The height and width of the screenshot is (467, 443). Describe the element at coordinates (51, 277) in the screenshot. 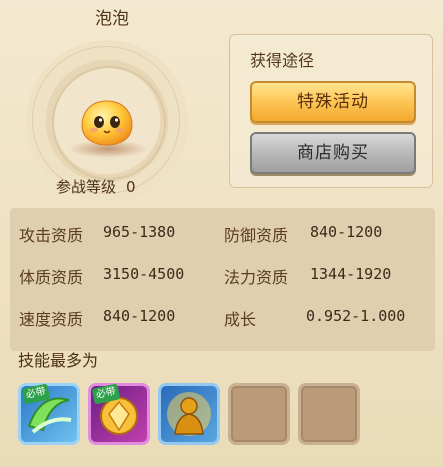

I see `constitution-aptitude-label: 体质资质` at that location.